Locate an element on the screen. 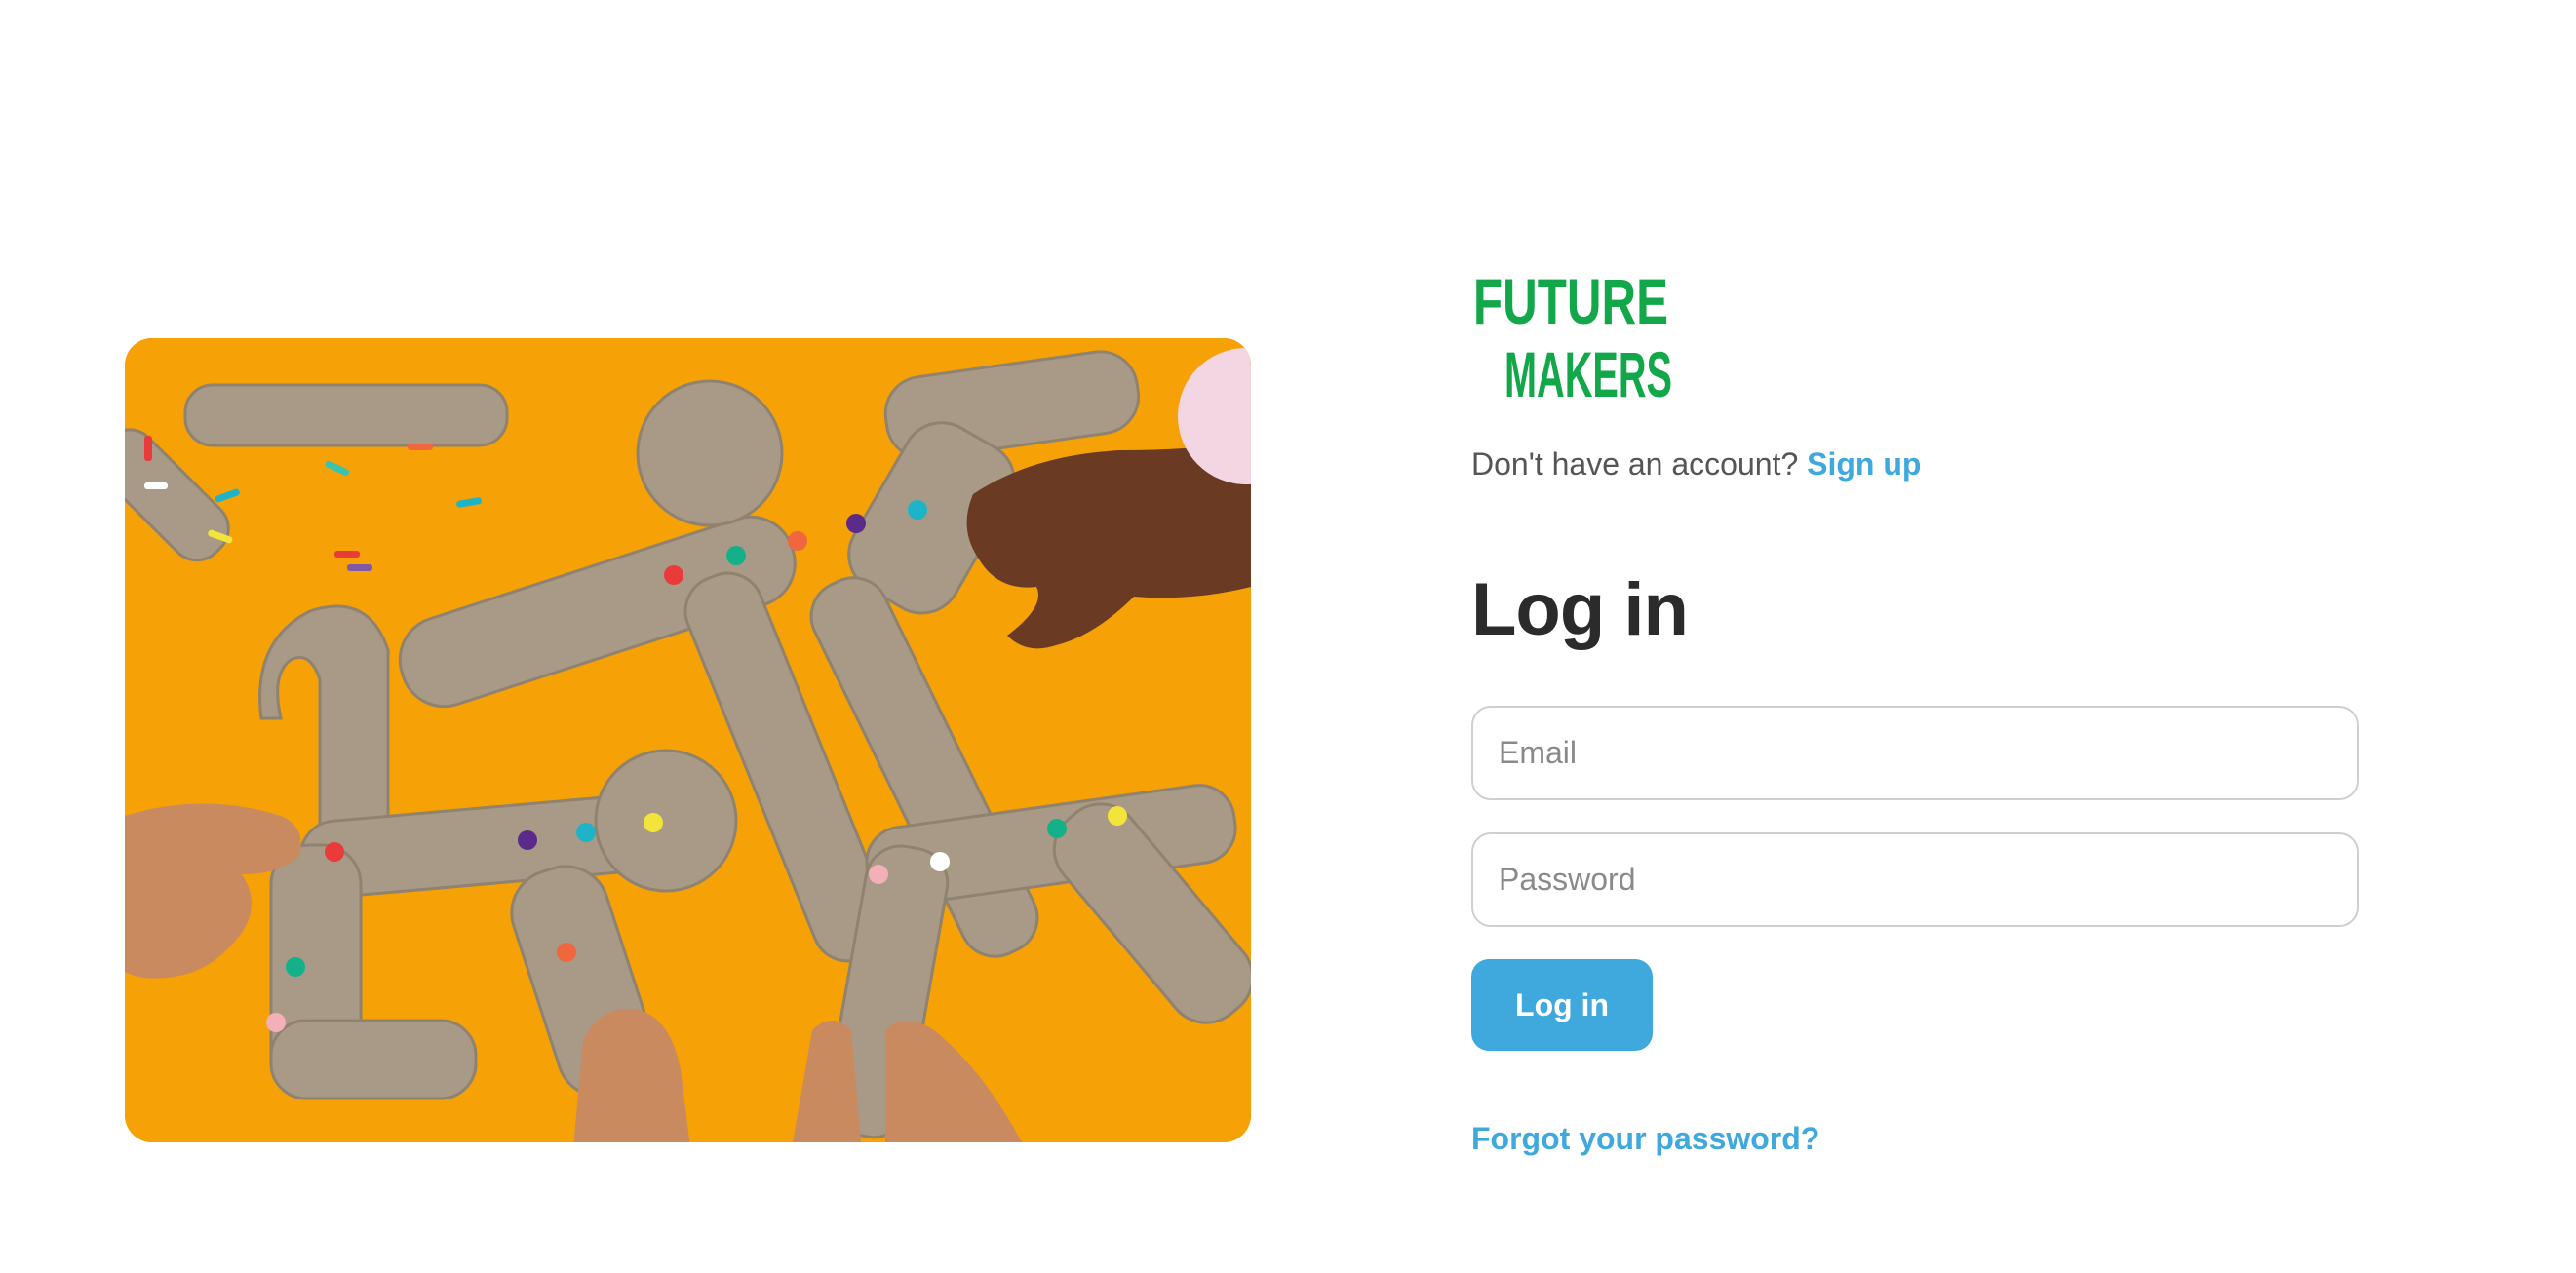  signup-prompt: Don't have an account? is located at coordinates (1635, 464).